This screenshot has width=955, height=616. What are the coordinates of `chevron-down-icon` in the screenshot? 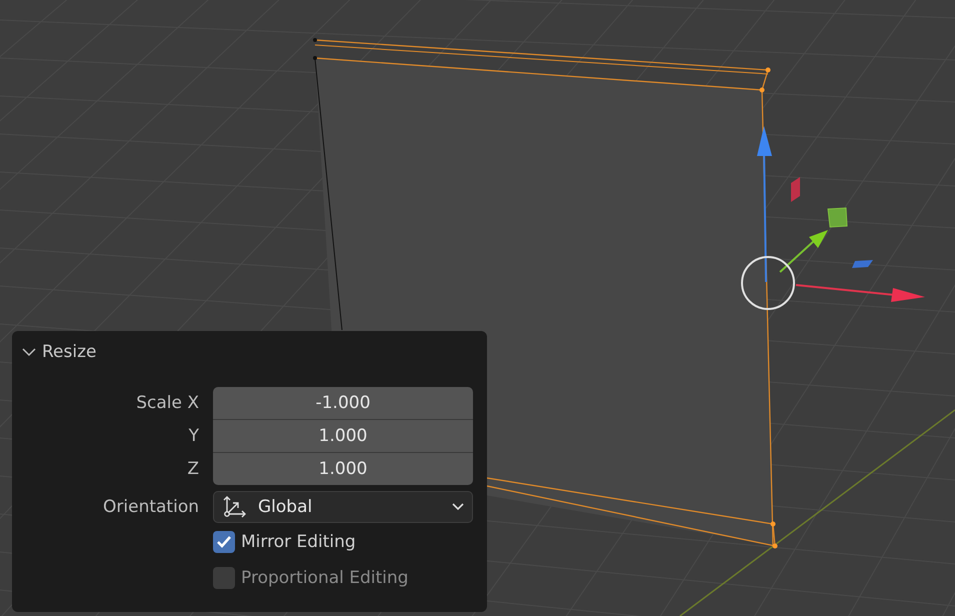 It's located at (458, 507).